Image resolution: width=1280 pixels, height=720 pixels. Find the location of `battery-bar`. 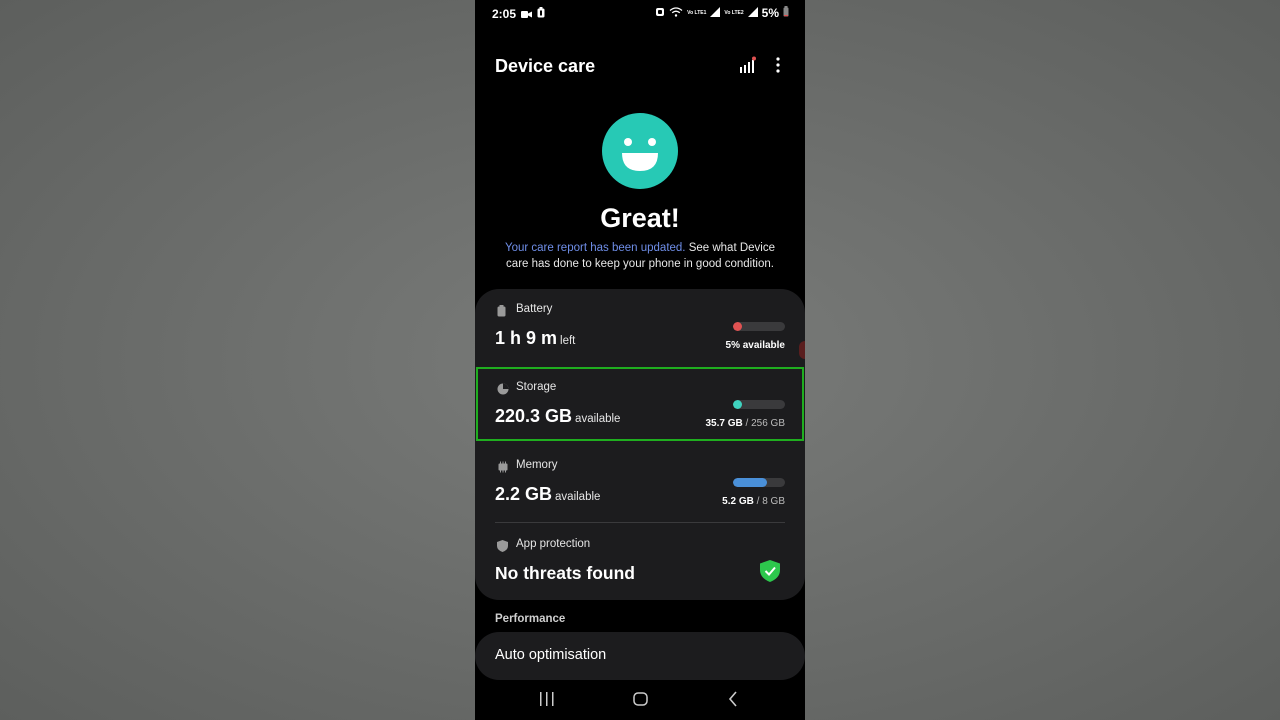

battery-bar is located at coordinates (759, 326).